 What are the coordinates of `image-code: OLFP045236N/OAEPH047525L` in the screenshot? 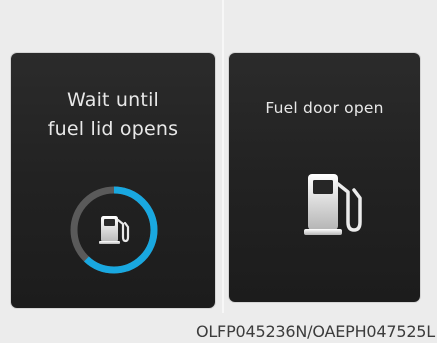 It's located at (315, 331).